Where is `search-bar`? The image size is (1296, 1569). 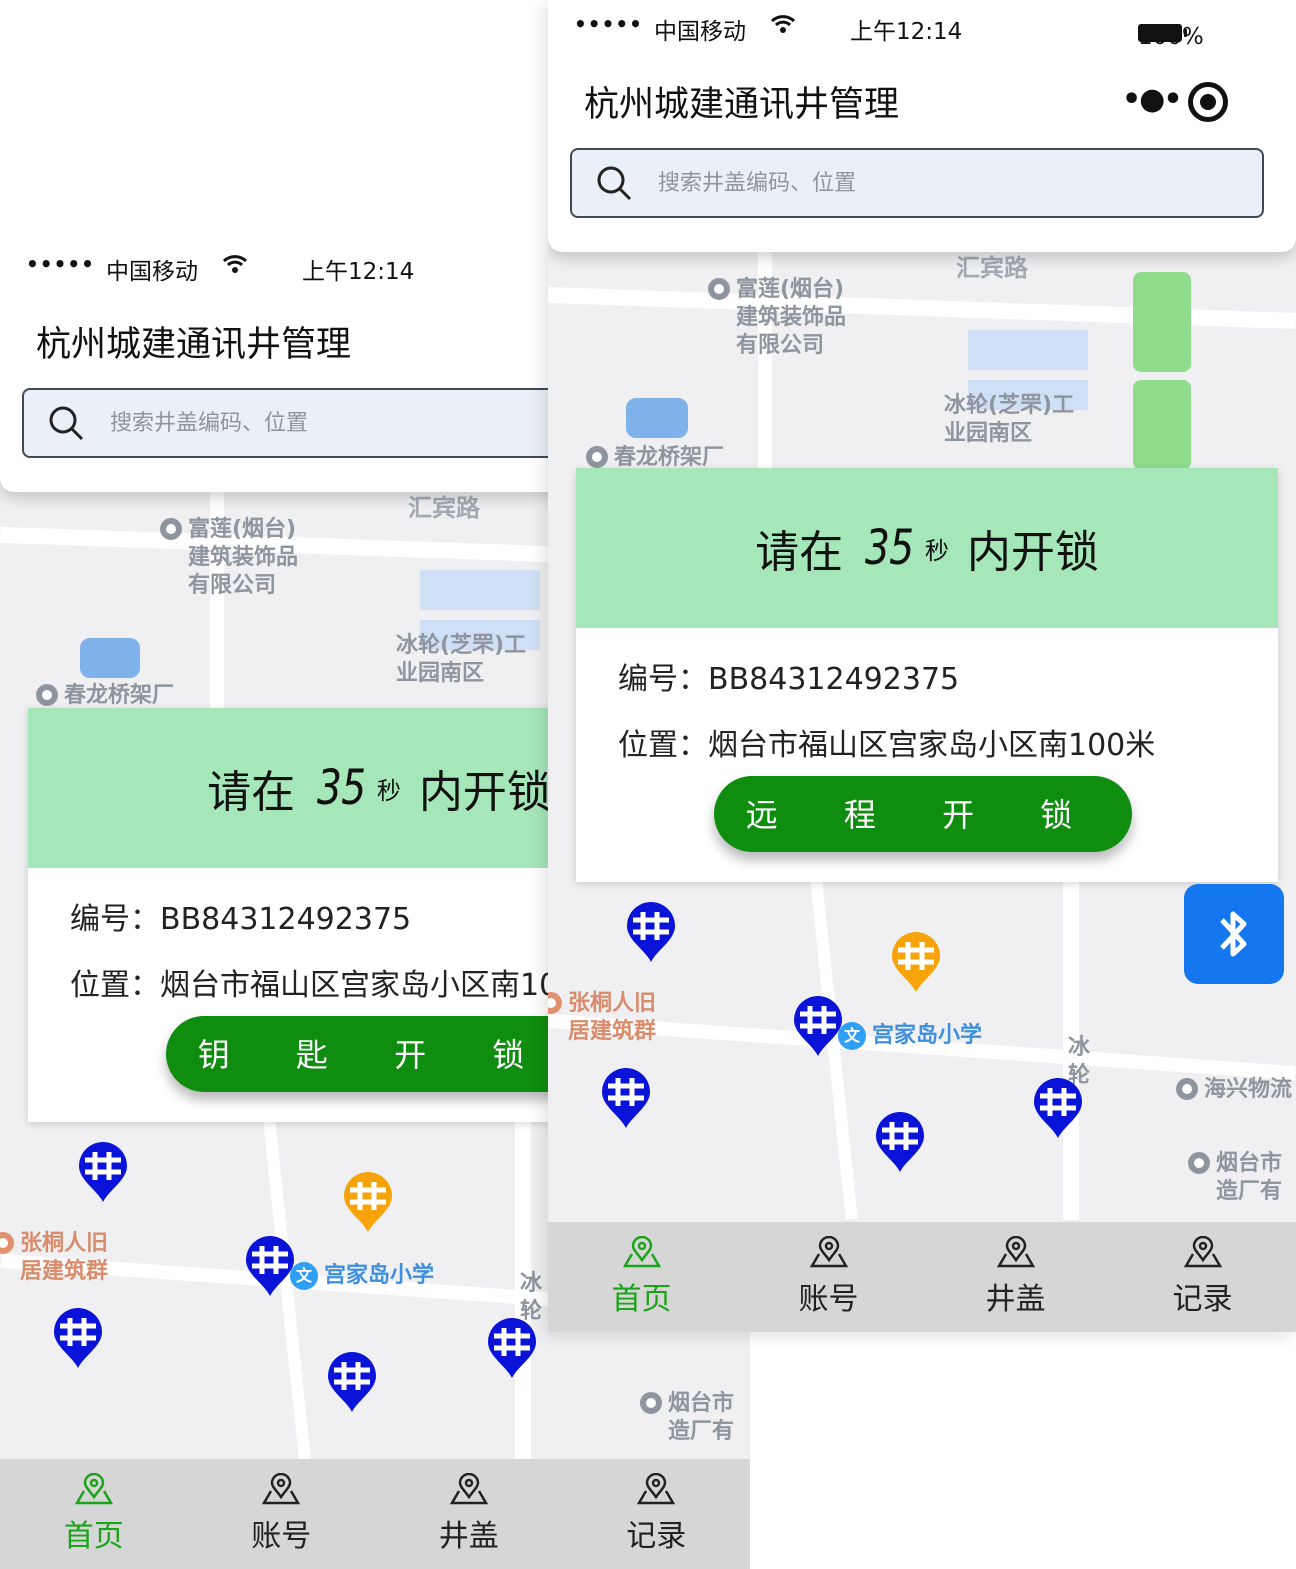
search-bar is located at coordinates (917, 183).